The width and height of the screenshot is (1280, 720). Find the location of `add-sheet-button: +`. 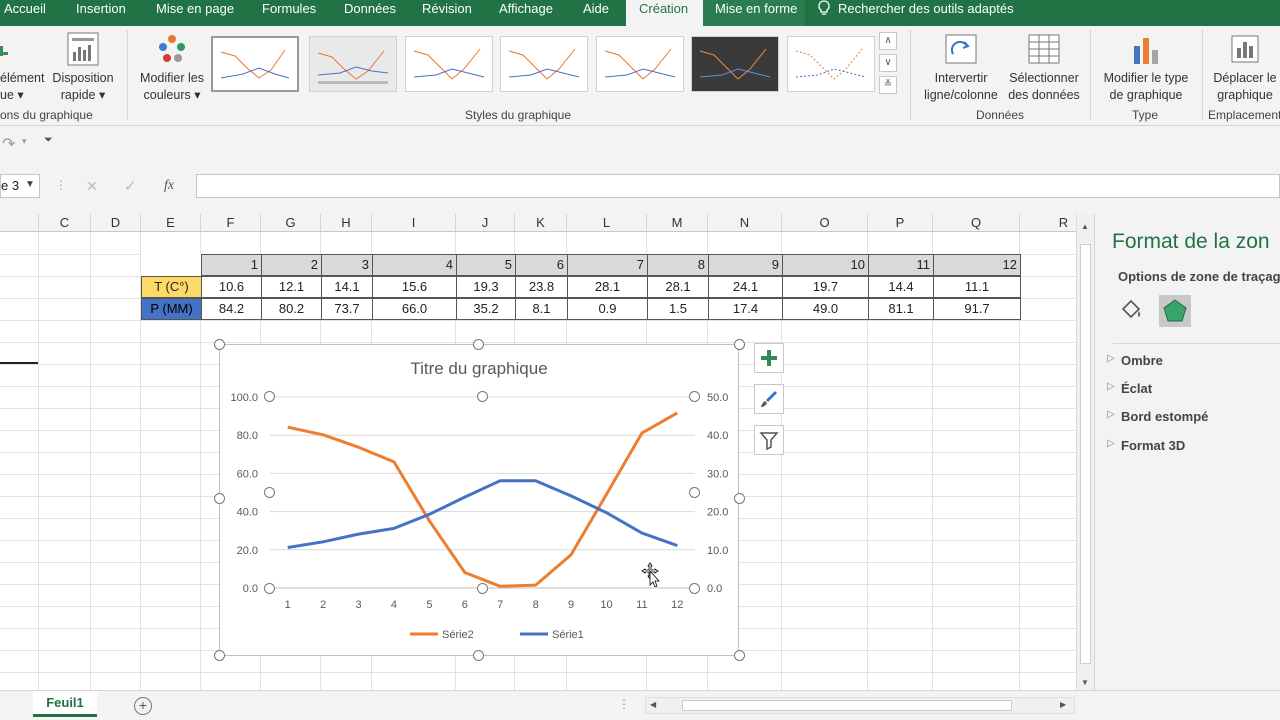

add-sheet-button: + is located at coordinates (143, 706).